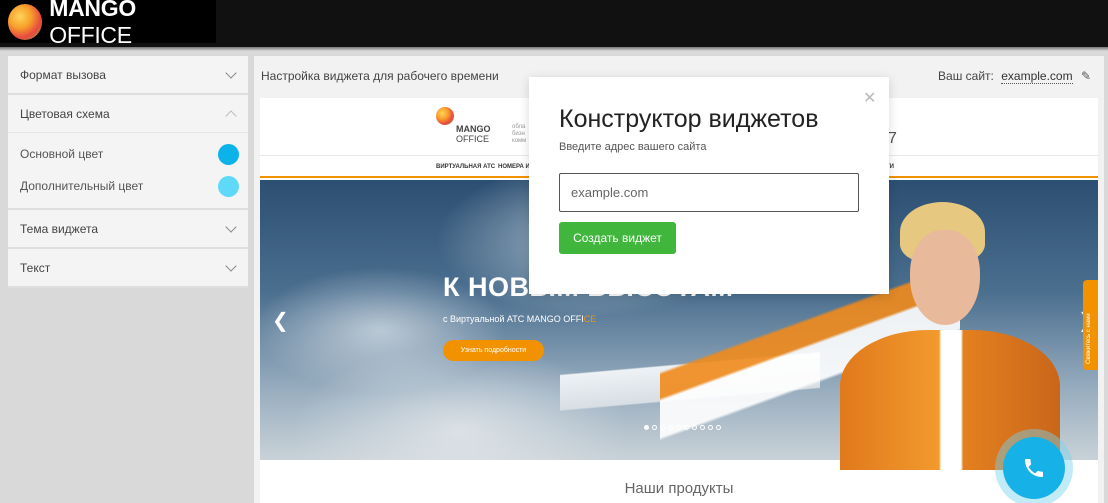 The image size is (1108, 503). I want to click on preview-nav-item: ВИРТУАЛЬНАЯ АТС, so click(465, 167).